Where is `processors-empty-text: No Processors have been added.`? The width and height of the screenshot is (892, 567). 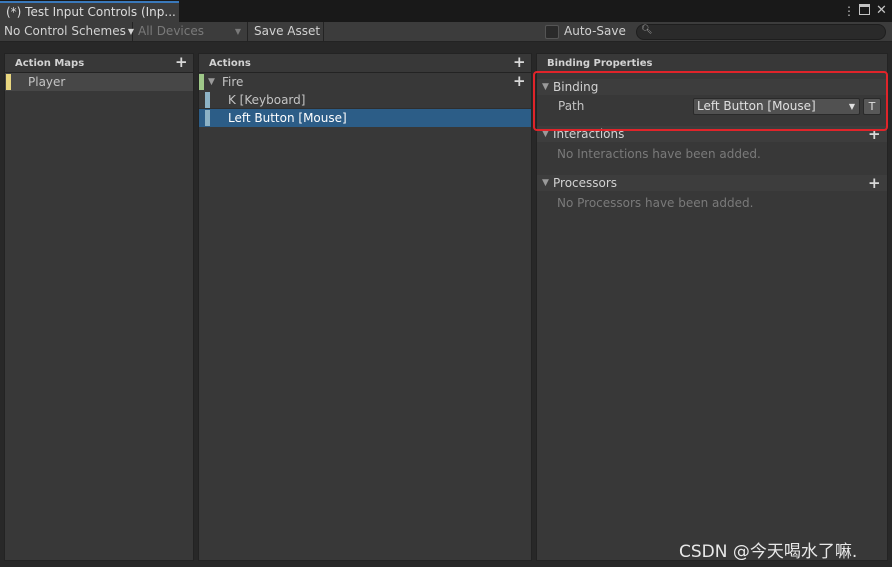
processors-empty-text: No Processors have been added. is located at coordinates (655, 203).